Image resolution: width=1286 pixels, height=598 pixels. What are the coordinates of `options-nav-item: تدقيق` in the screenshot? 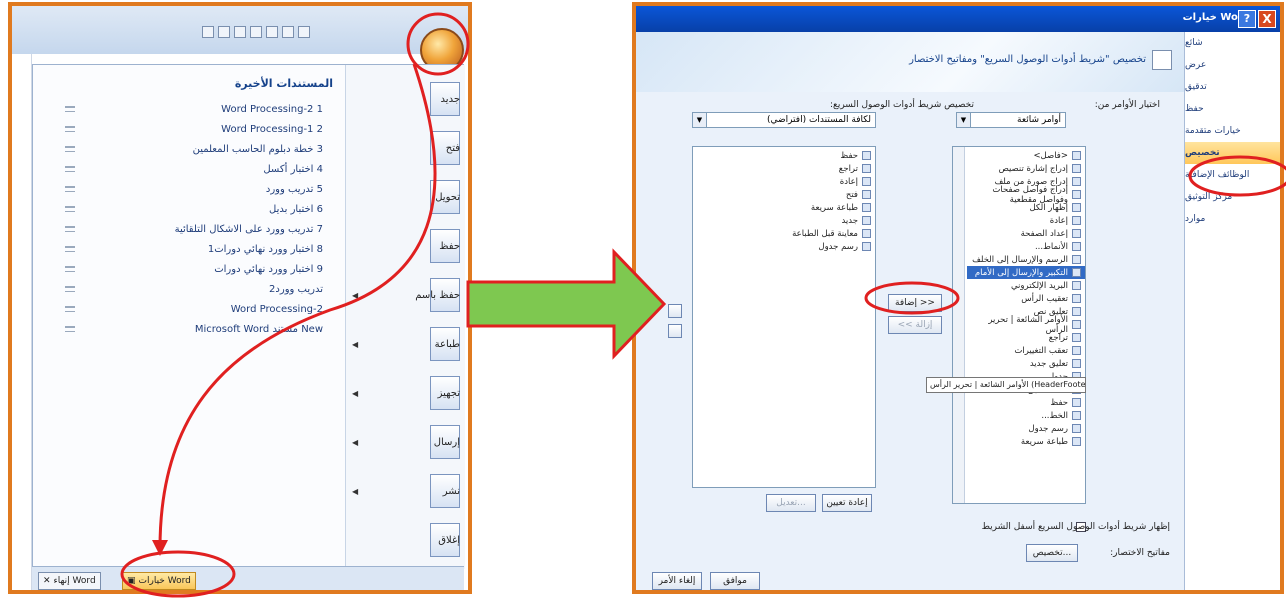 It's located at (1232, 87).